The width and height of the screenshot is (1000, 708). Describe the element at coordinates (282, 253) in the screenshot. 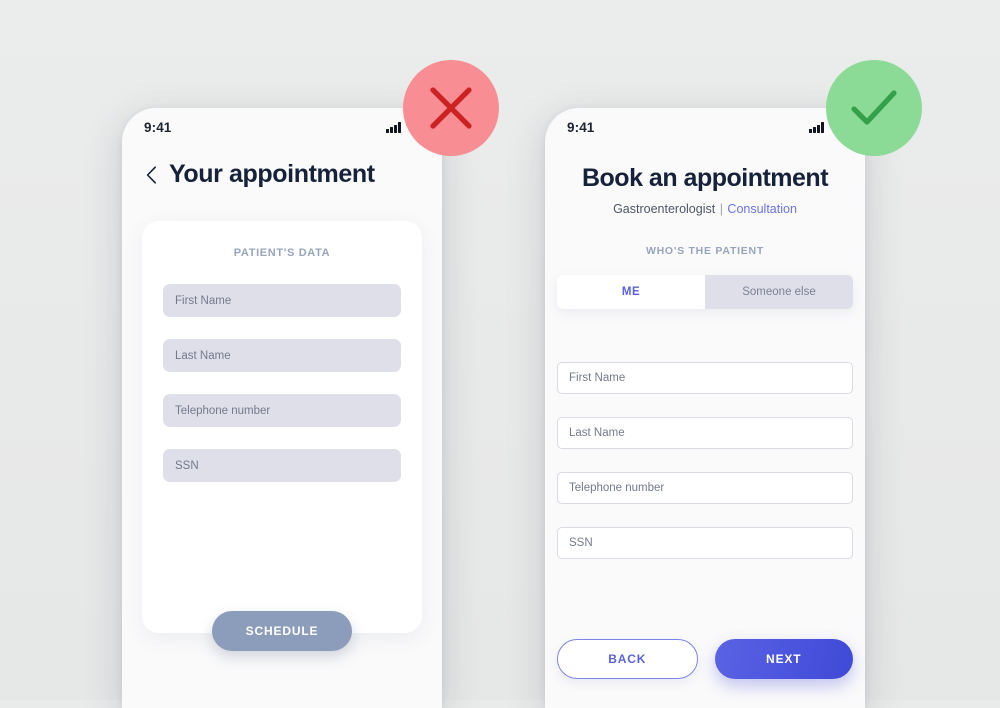

I see `card-section-label: PATIENT'S DATA` at that location.